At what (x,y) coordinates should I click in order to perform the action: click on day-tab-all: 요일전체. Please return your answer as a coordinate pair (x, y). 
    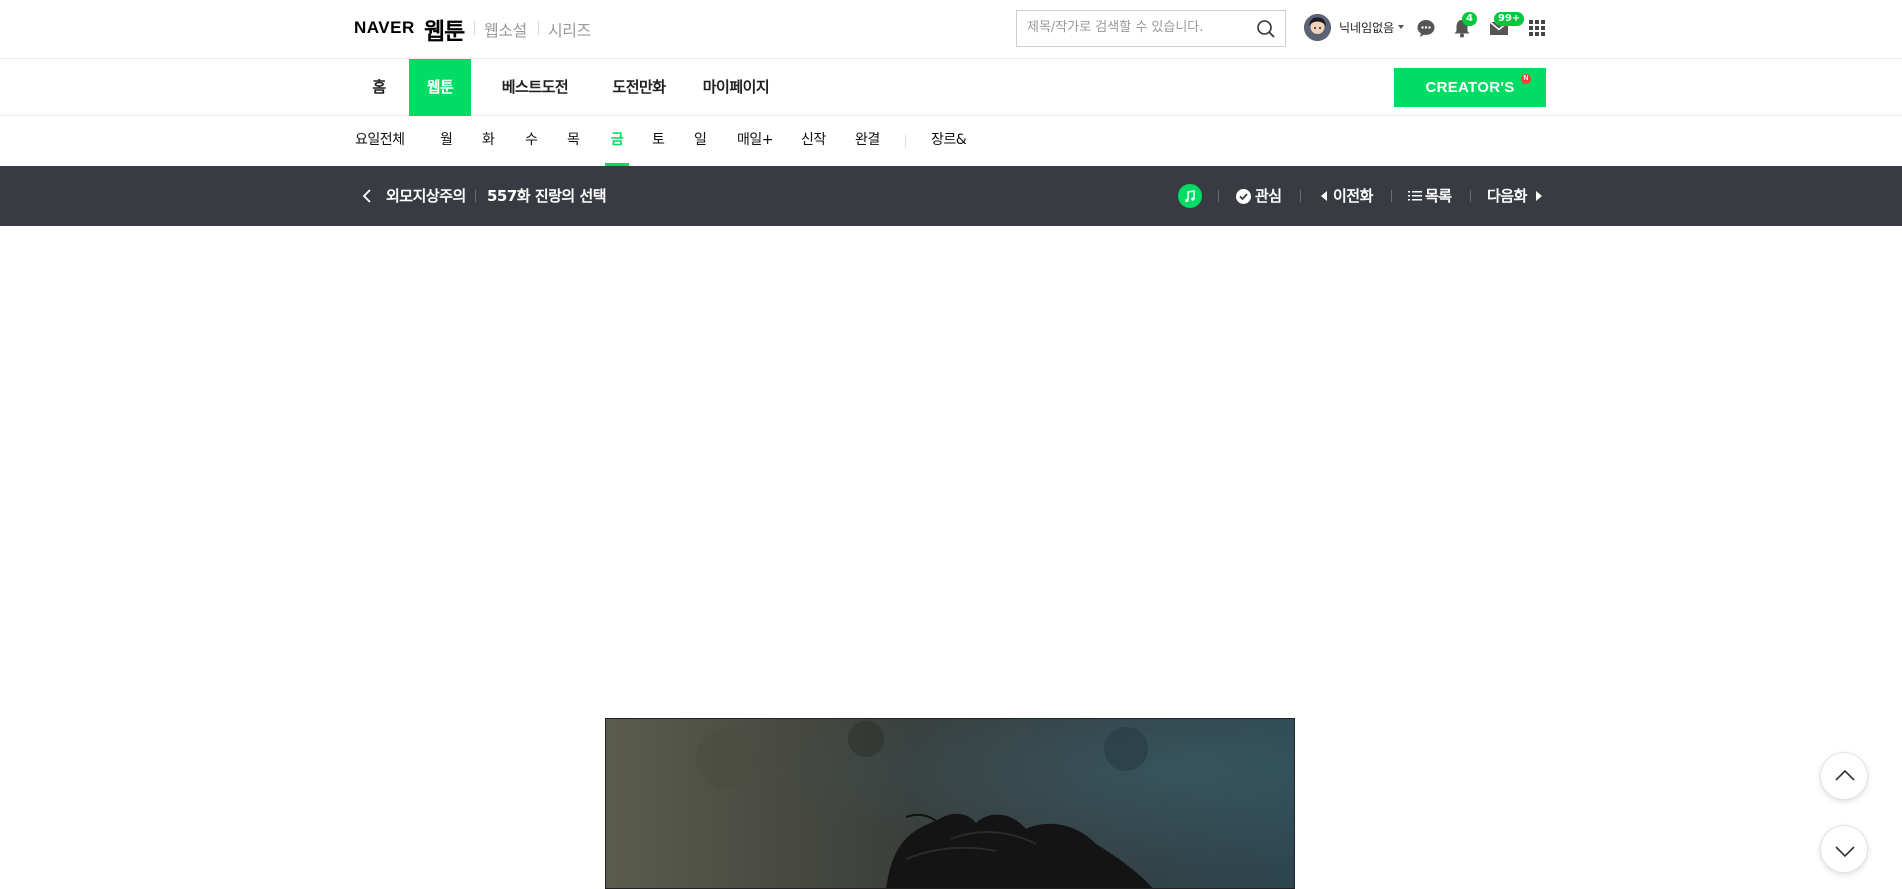
    Looking at the image, I should click on (380, 141).